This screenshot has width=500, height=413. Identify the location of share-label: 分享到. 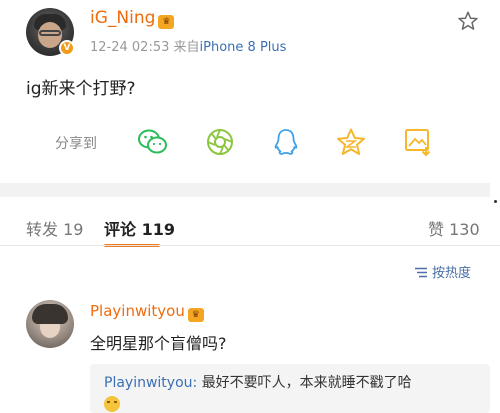
(76, 144).